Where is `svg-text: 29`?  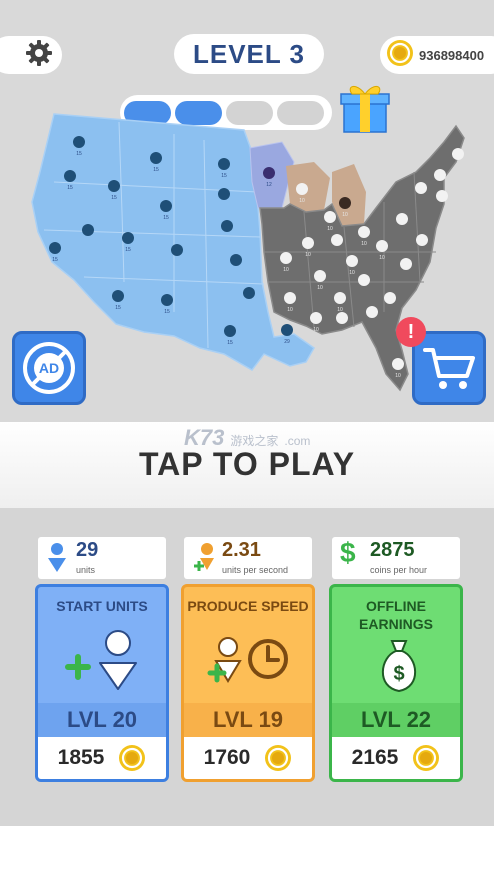 svg-text: 29 is located at coordinates (287, 342).